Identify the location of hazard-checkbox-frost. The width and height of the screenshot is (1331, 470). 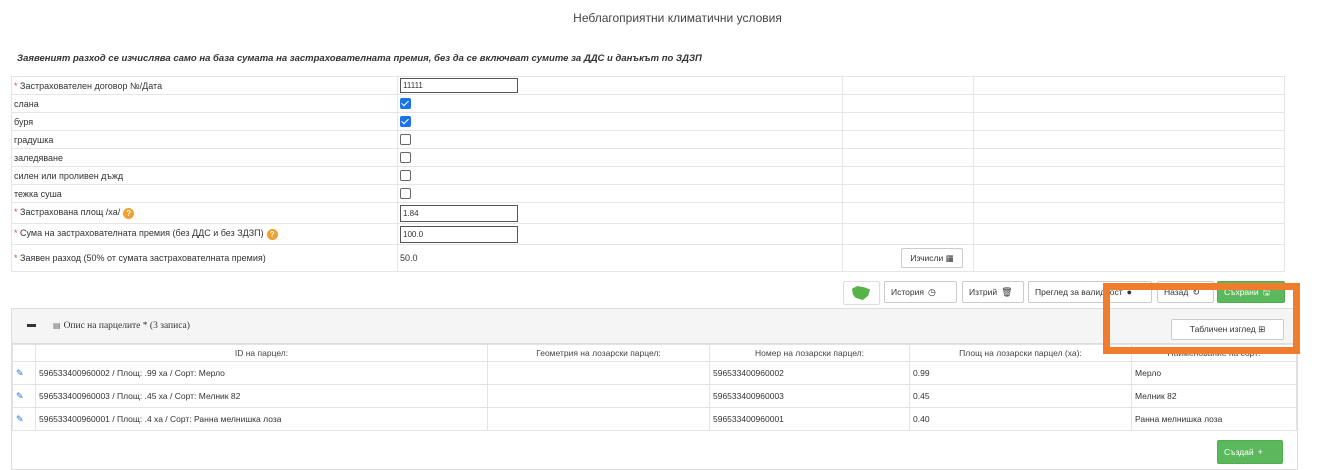
(405, 104).